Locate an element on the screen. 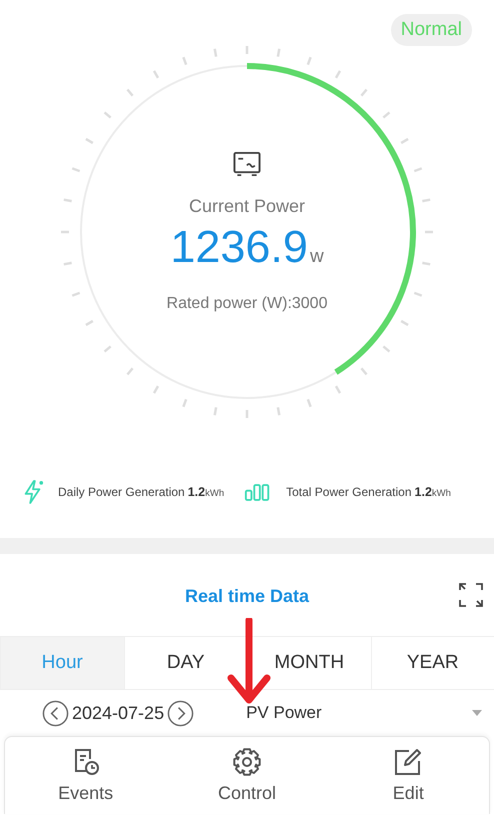  metric-dropdown: PV Power is located at coordinates (359, 713).